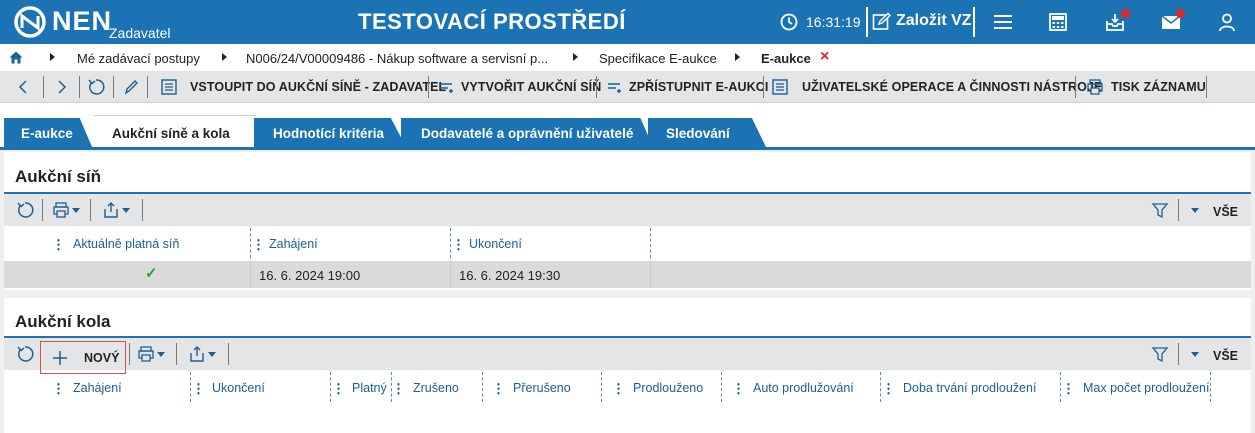  Describe the element at coordinates (824, 57) in the screenshot. I see `close-breadcrumb-icon: ×` at that location.